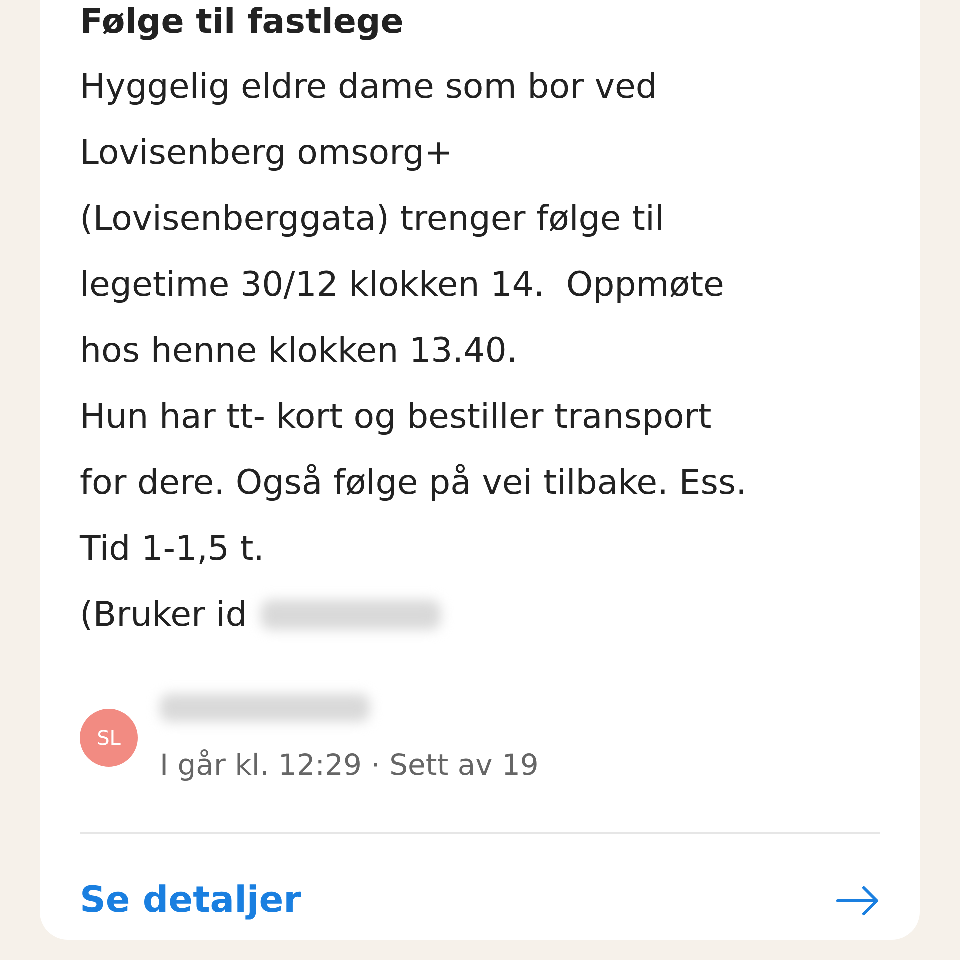  What do you see at coordinates (164, 615) in the screenshot?
I see `user-id-label: (Bruker id` at bounding box center [164, 615].